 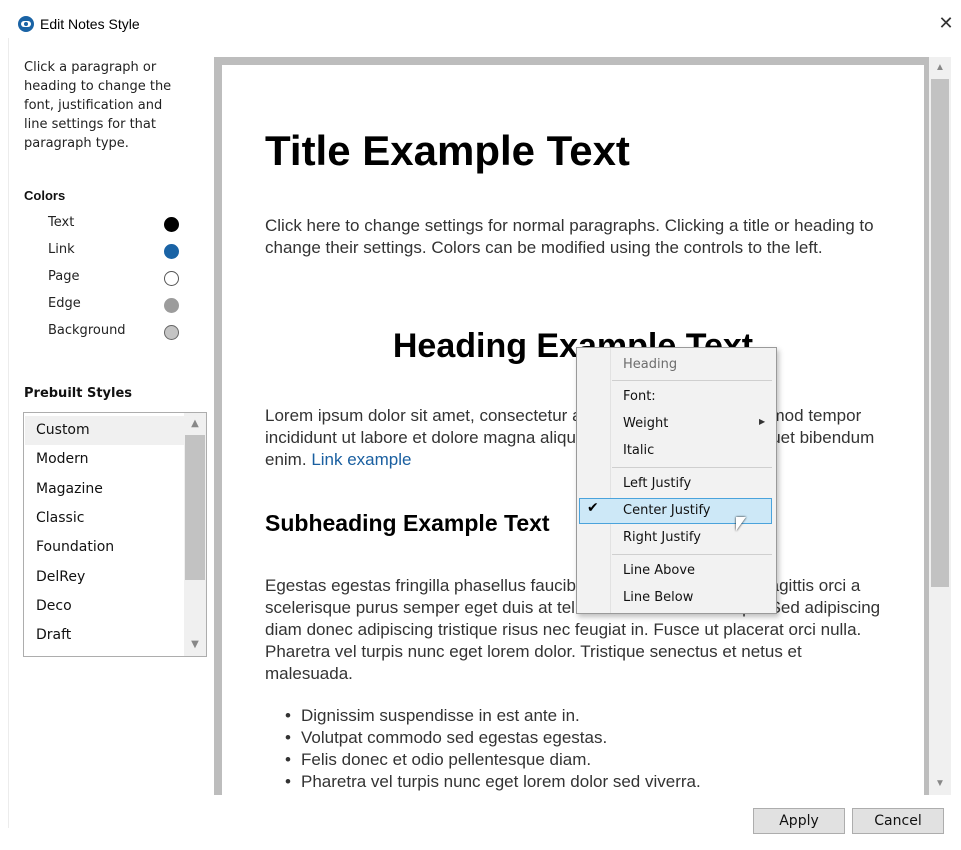 What do you see at coordinates (610, 480) in the screenshot?
I see `menu-gutter` at bounding box center [610, 480].